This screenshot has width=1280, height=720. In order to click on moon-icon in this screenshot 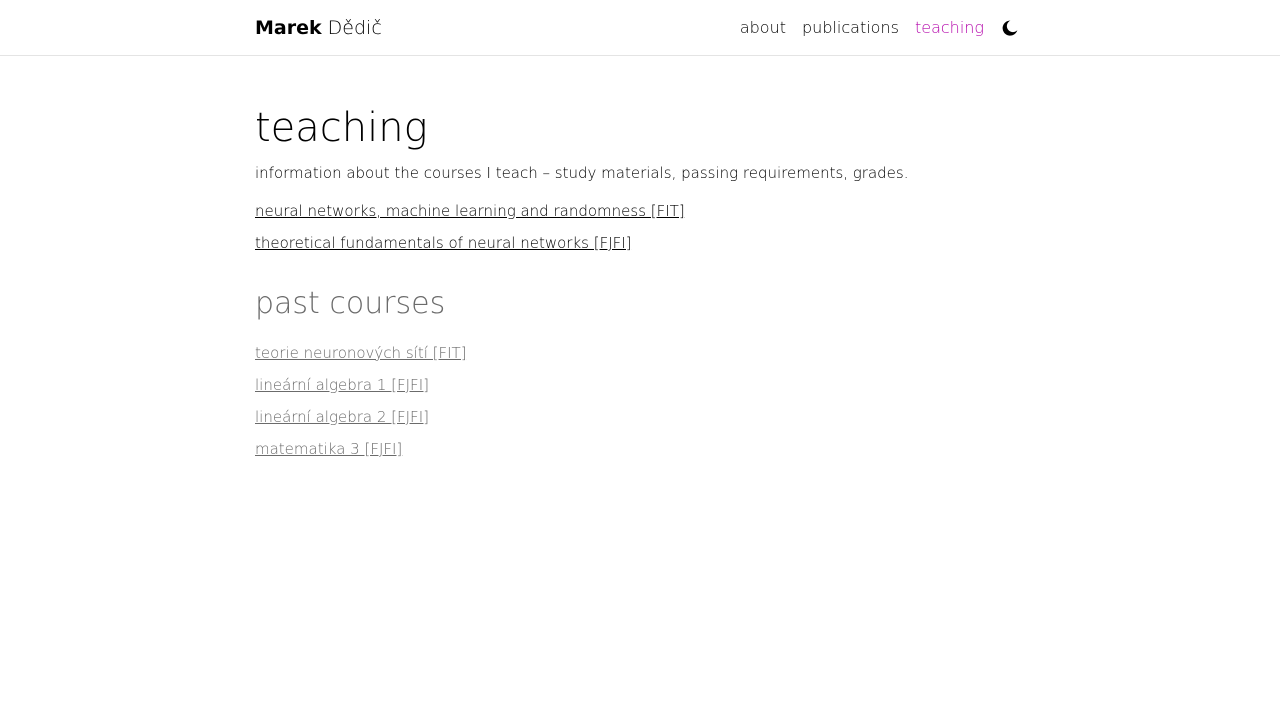, I will do `click(1010, 28)`.